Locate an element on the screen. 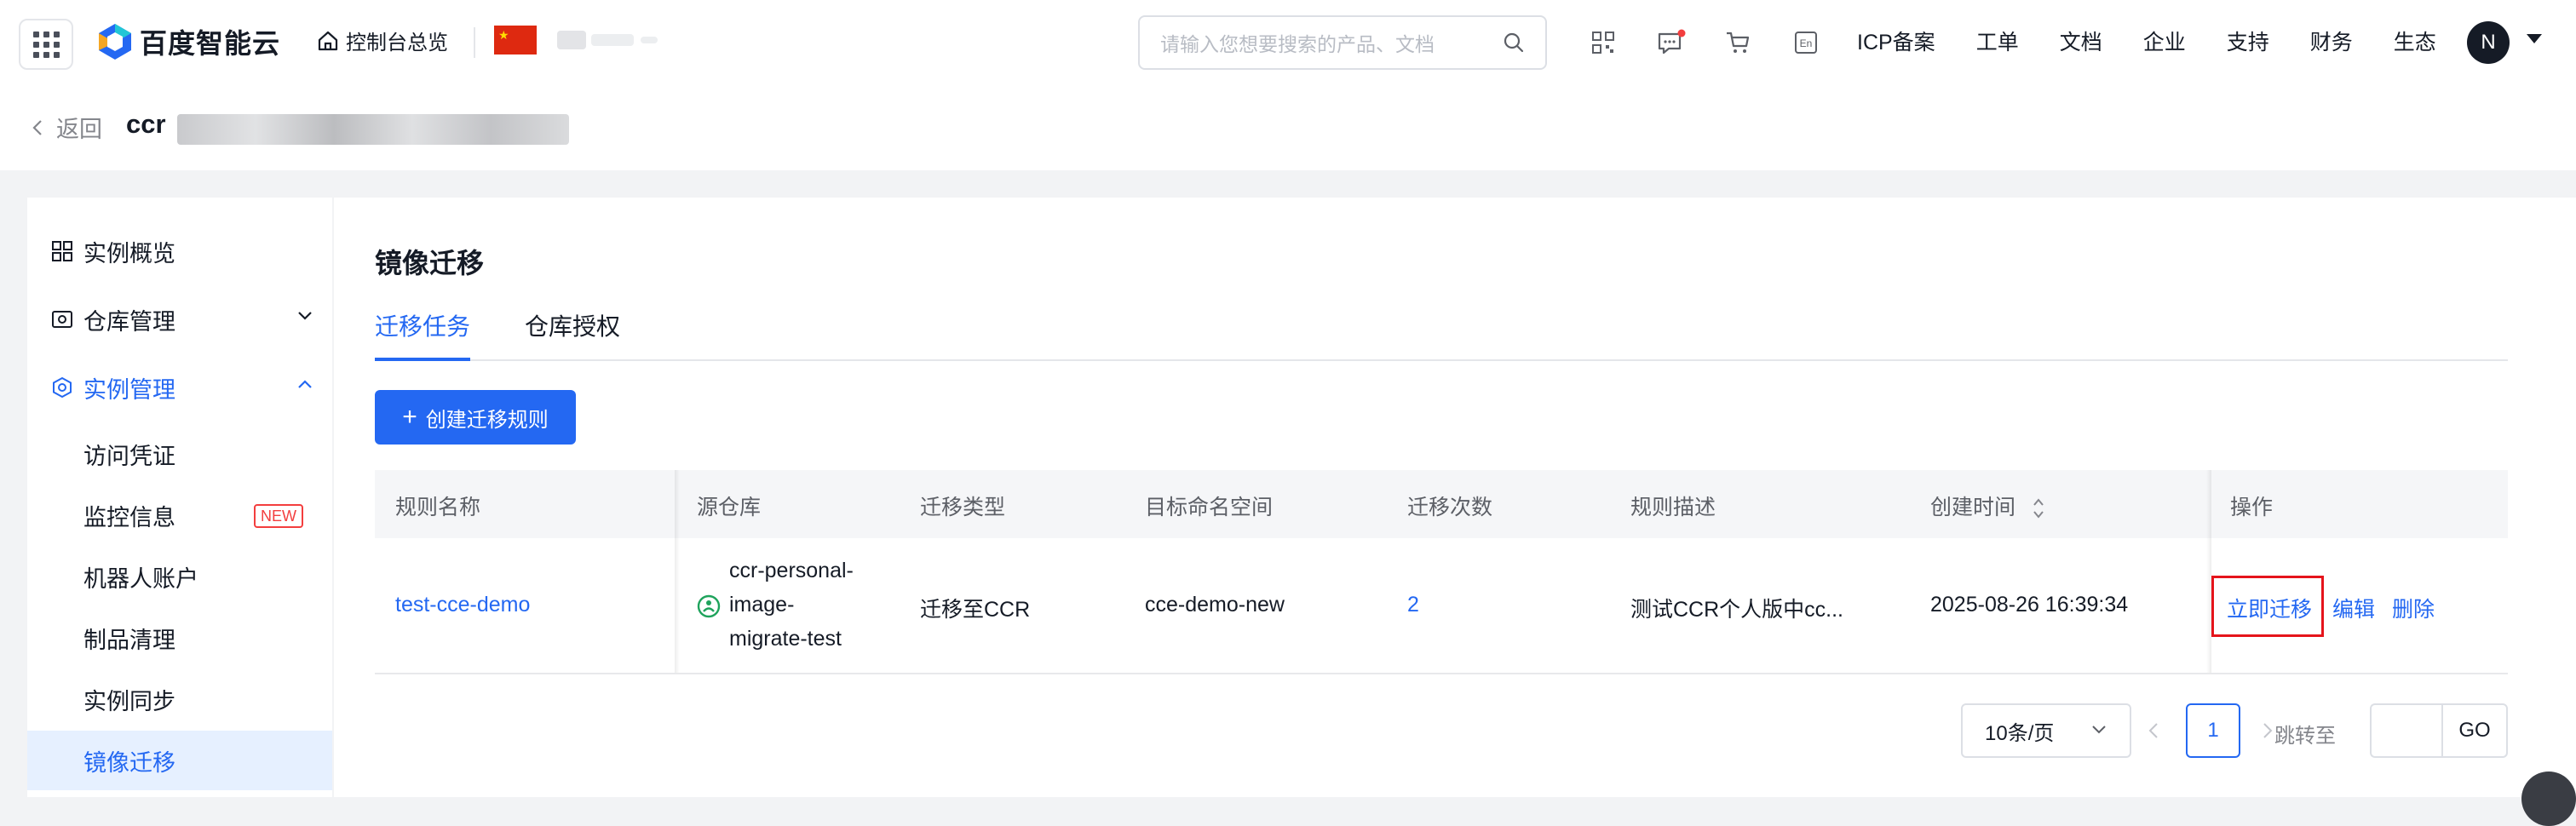 The width and height of the screenshot is (2576, 826). sidebar-item-label: 实例概览 is located at coordinates (129, 254).